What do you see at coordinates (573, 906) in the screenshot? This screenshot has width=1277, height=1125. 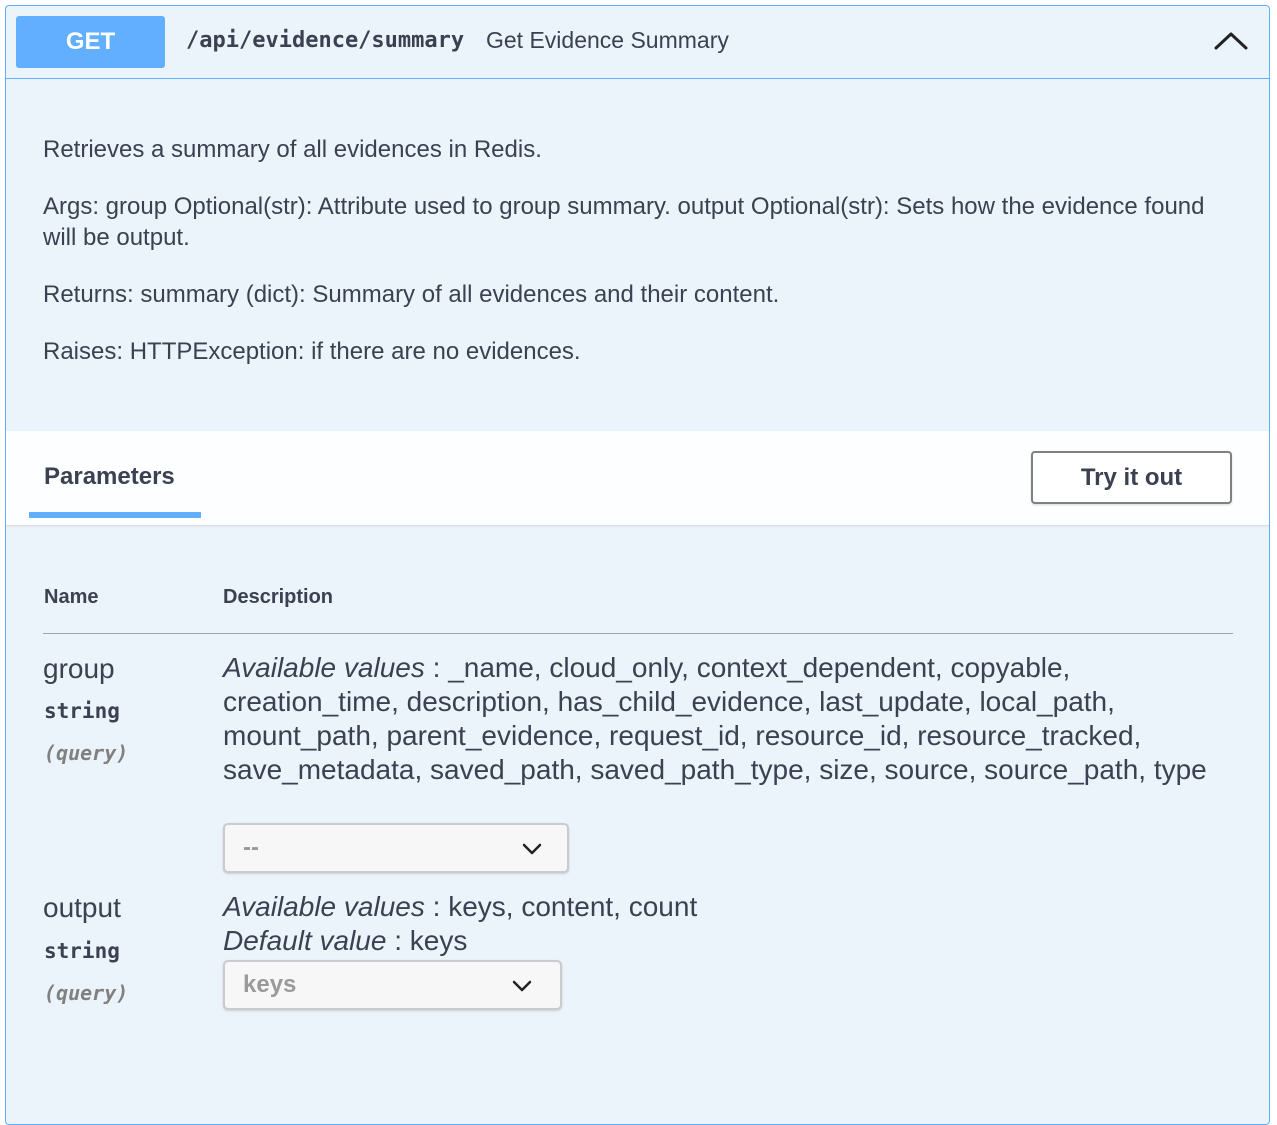 I see `available-values-list: keys, content, count` at bounding box center [573, 906].